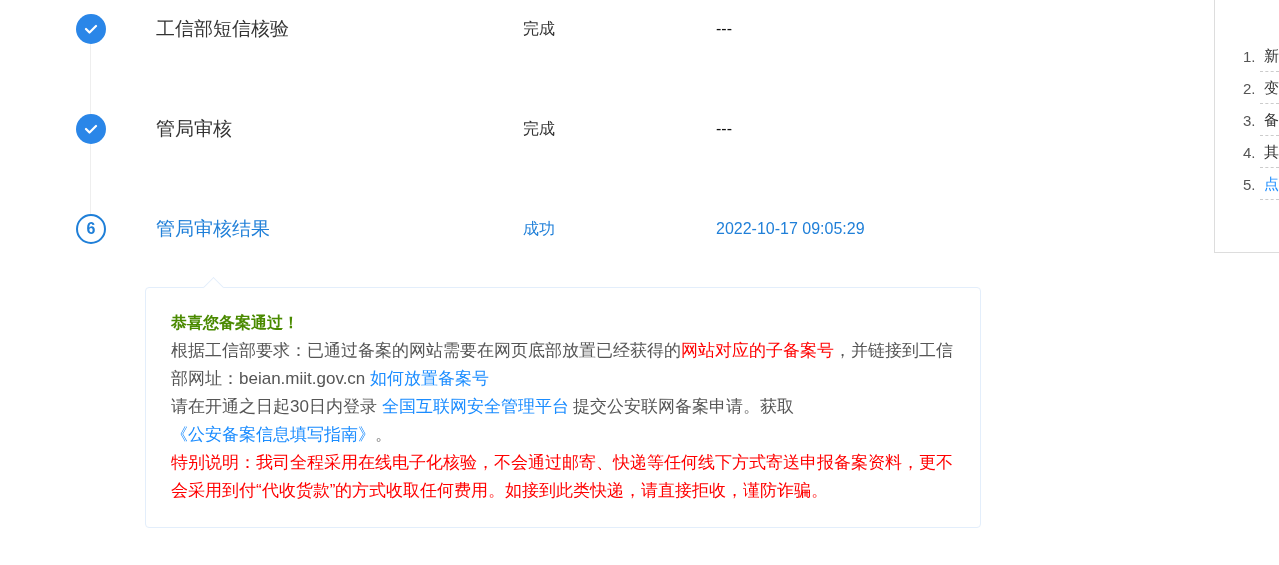 This screenshot has height=565, width=1279. Describe the element at coordinates (213, 229) in the screenshot. I see `step-title: 管局审核结果` at that location.